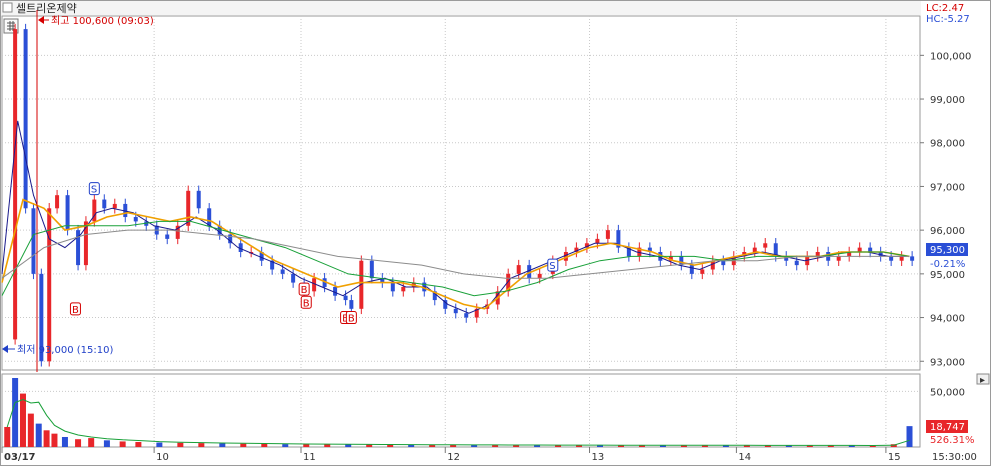 This screenshot has height=466, width=991. I want to click on date-label: 03/17, so click(20, 457).